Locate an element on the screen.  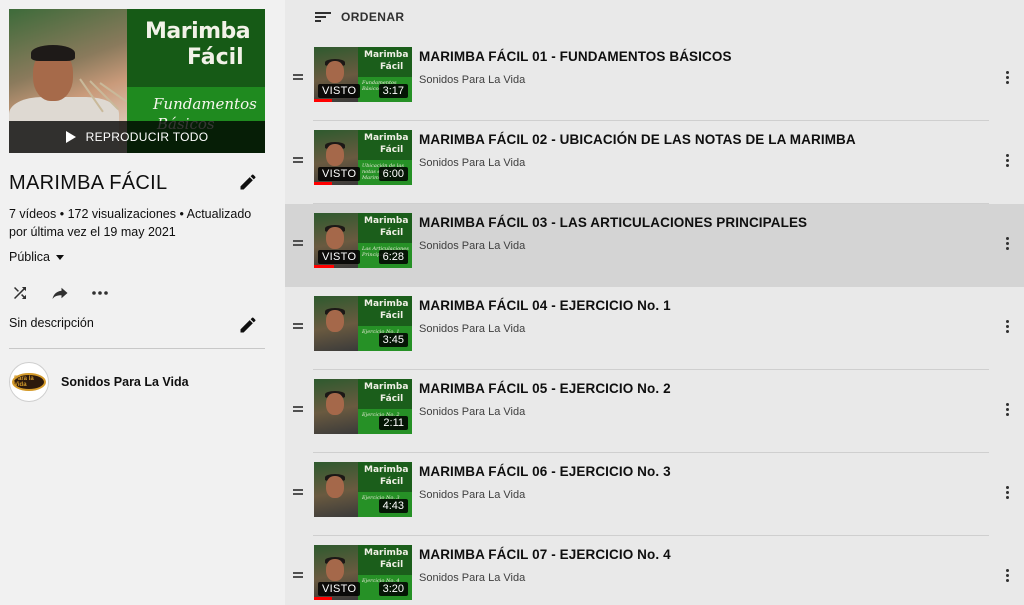
privacy-label: Pública is located at coordinates (29, 257).